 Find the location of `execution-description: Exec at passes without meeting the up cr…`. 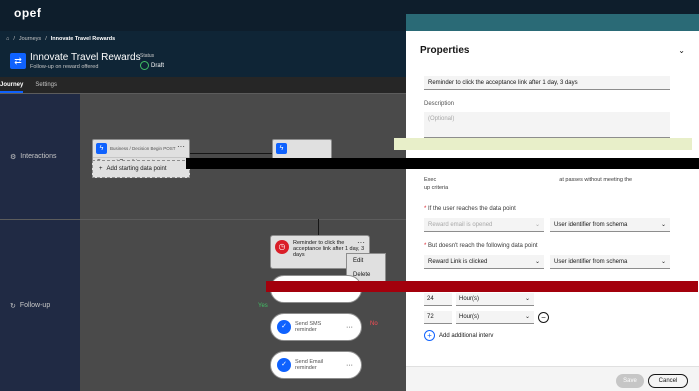

execution-description: Exec at passes without meeting the up cr… is located at coordinates (528, 184).